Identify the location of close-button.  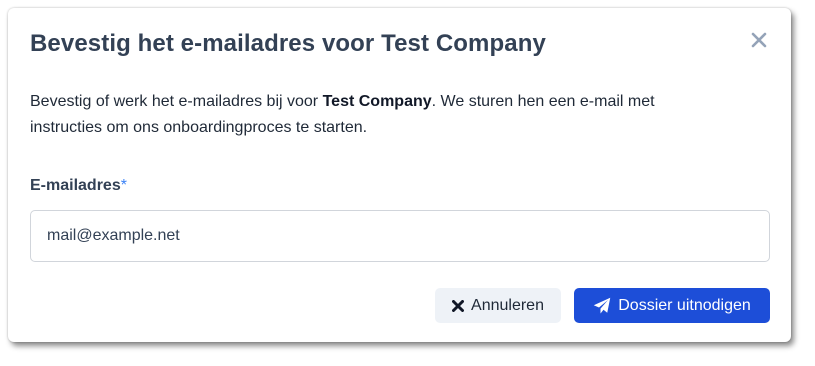
(759, 40).